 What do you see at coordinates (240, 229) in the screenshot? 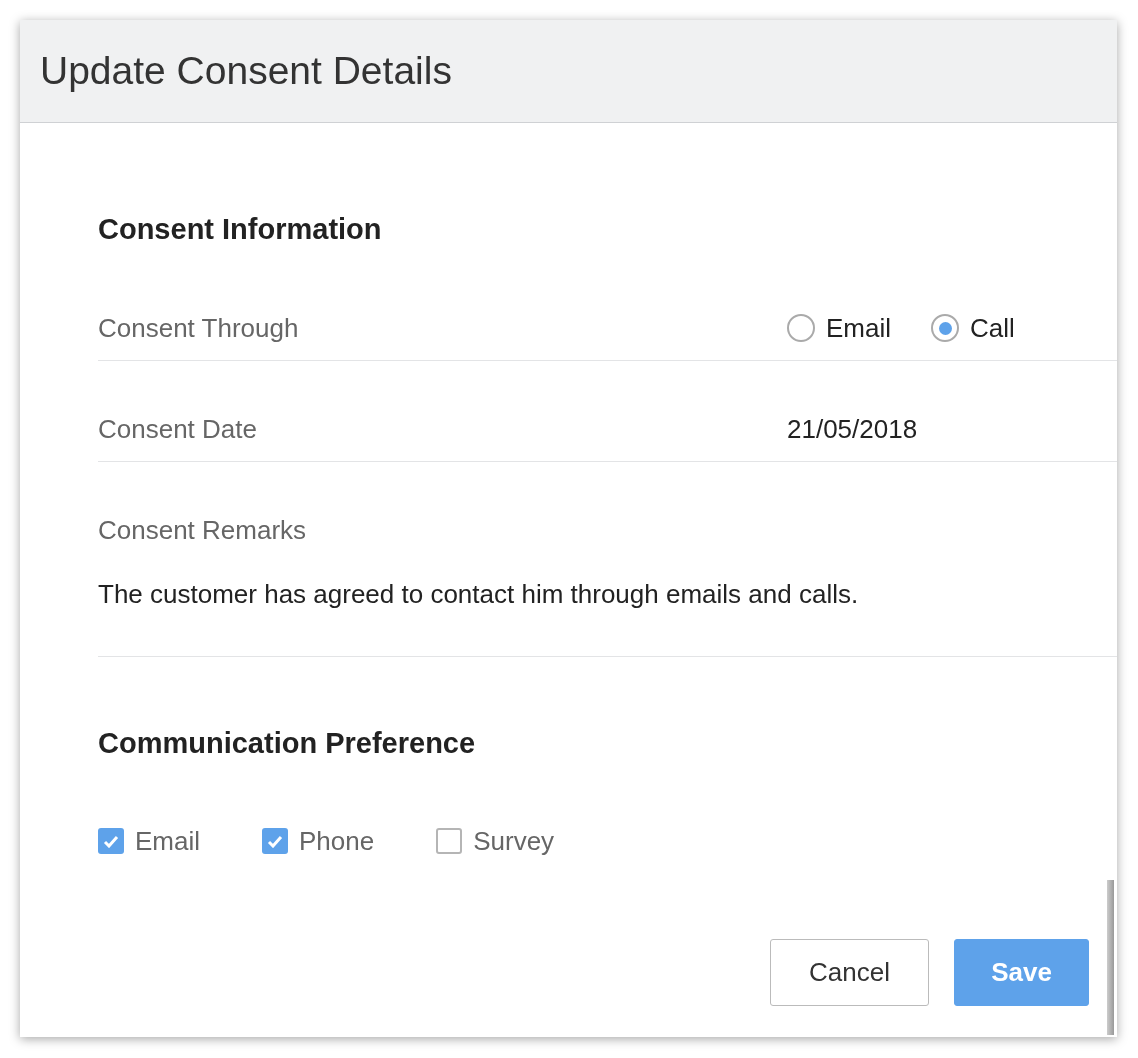
I see `section-heading: Consent Information` at bounding box center [240, 229].